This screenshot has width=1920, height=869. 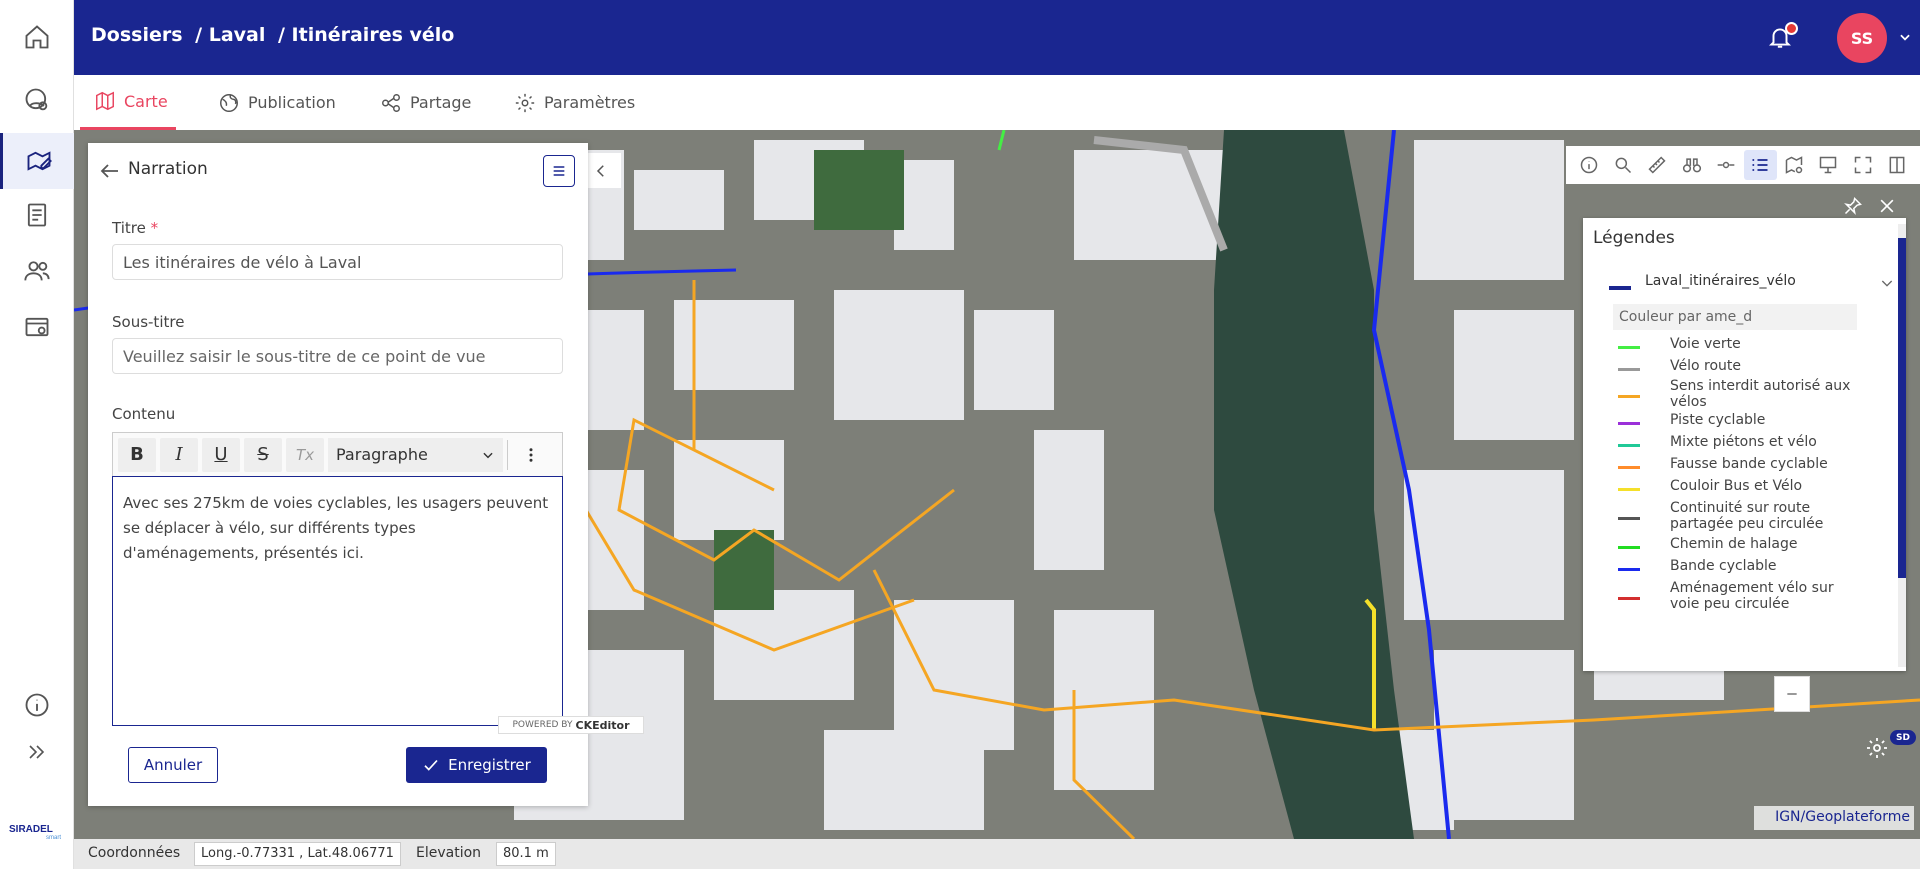 I want to click on presentation-tool-button, so click(x=1828, y=165).